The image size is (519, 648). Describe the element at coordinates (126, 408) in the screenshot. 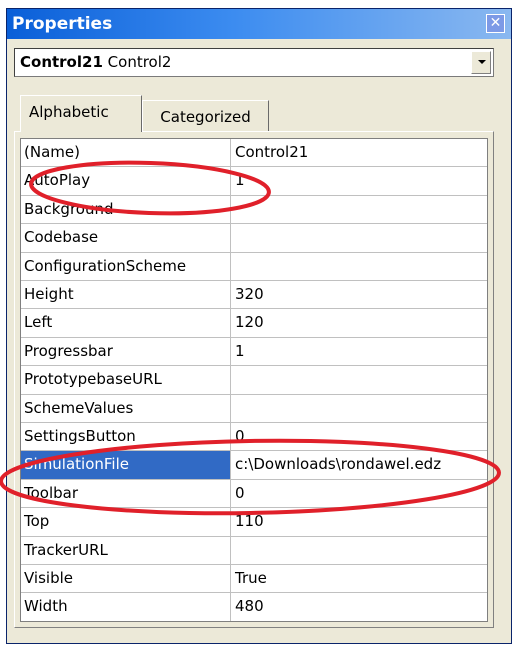

I see `property-name: SchemeValues` at that location.